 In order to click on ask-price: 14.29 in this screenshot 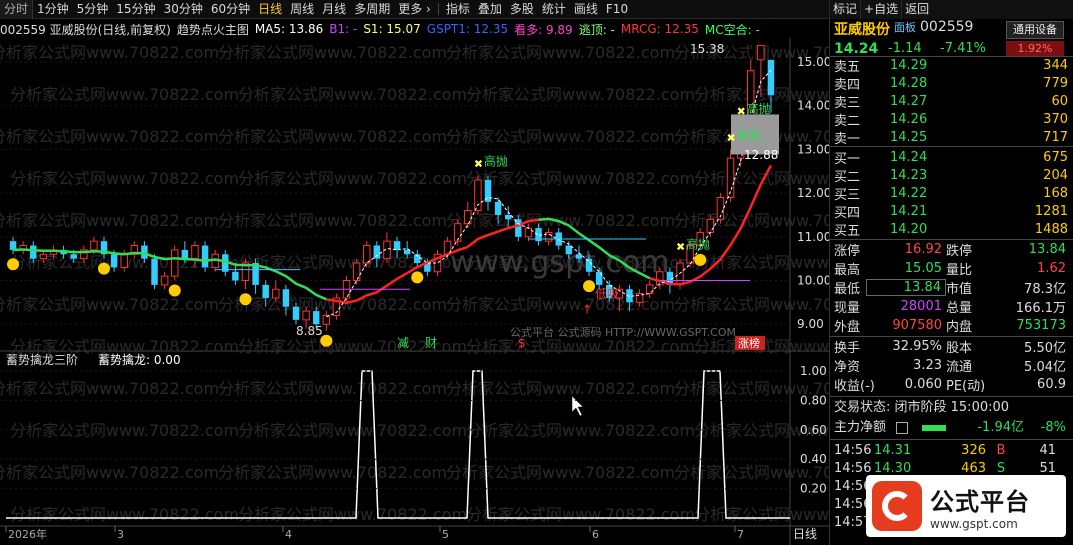, I will do `click(909, 65)`.